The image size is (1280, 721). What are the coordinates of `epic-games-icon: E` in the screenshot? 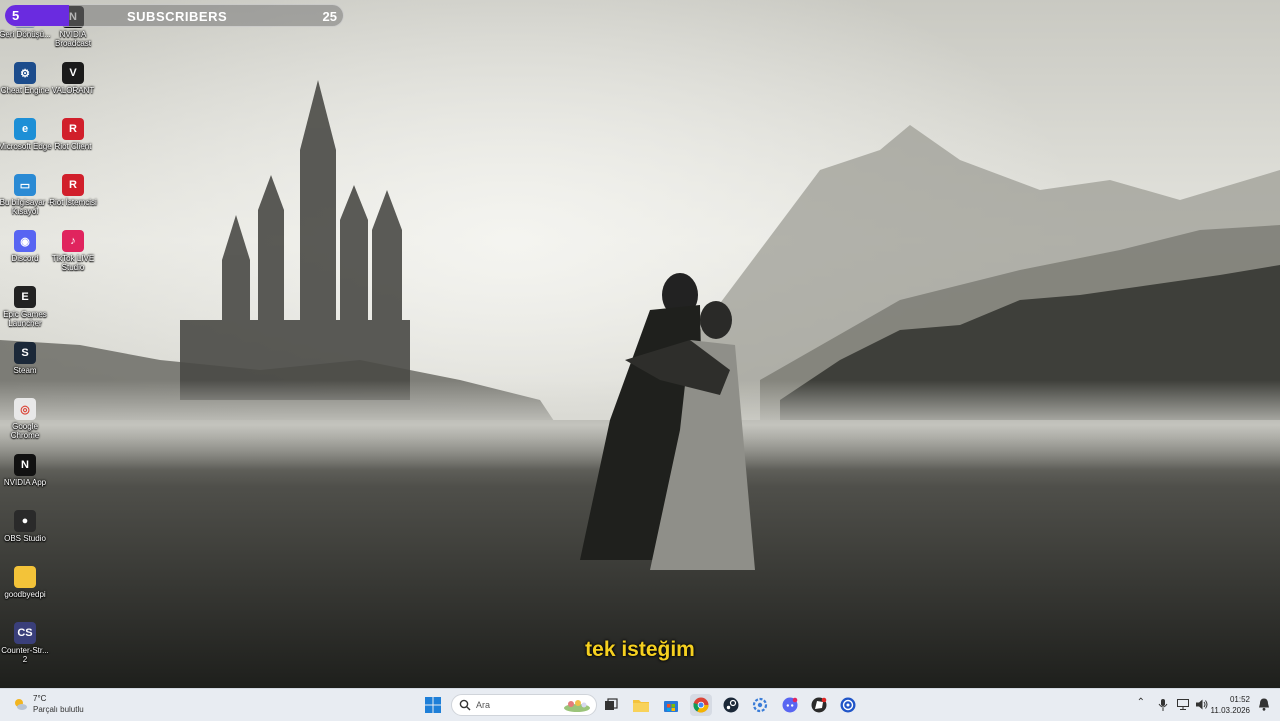 It's located at (25, 297).